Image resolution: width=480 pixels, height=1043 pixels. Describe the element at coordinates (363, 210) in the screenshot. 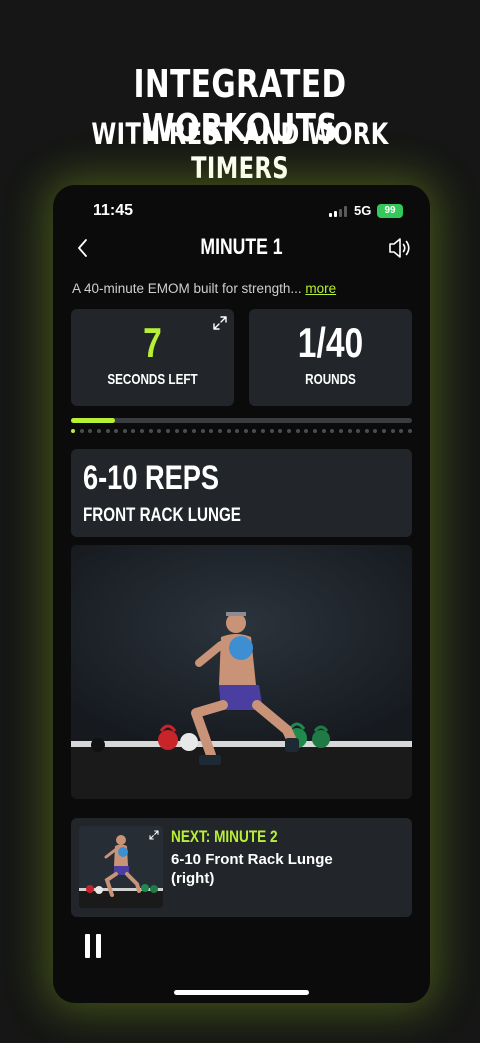

I see `network-type: 5G` at that location.